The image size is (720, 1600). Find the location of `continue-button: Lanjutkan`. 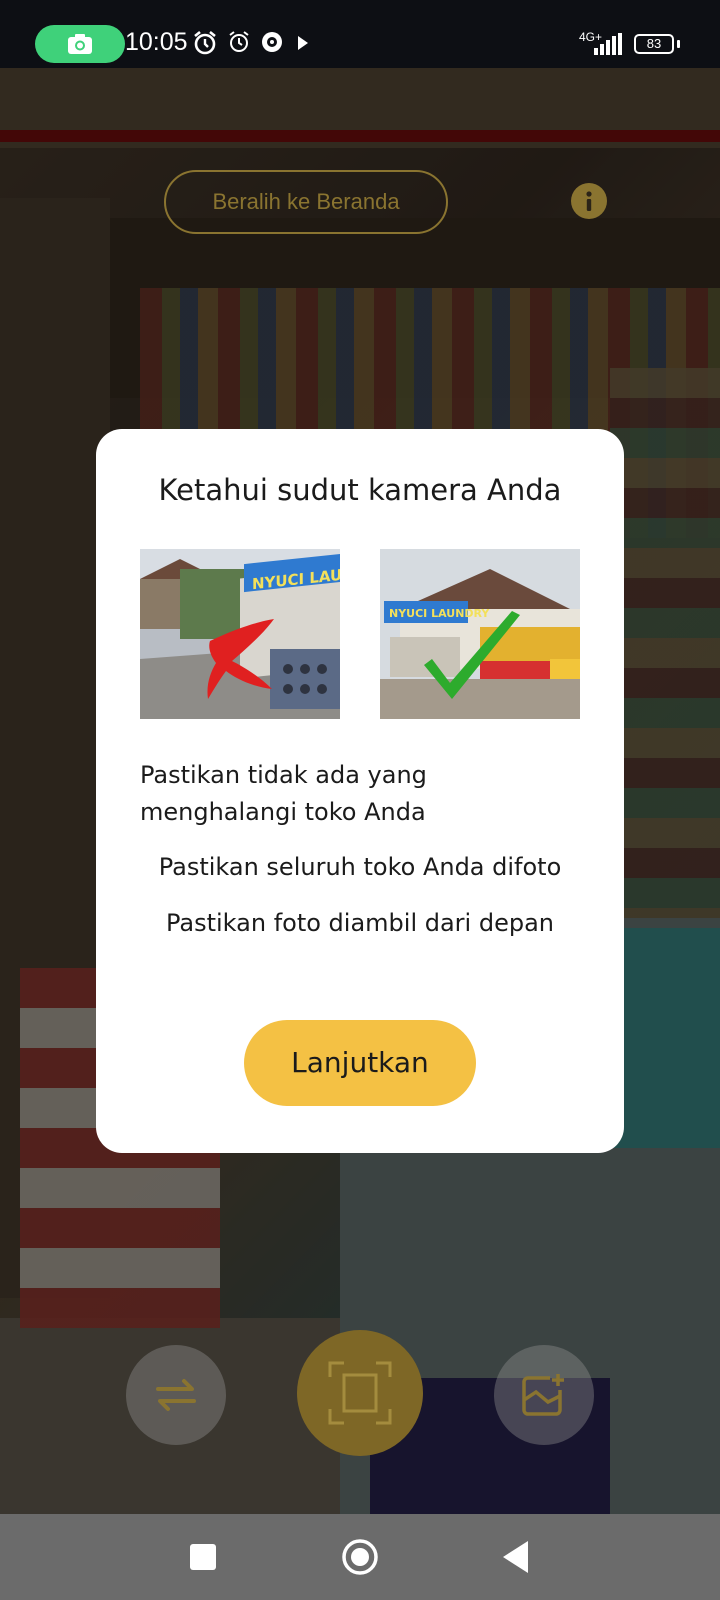

continue-button: Lanjutkan is located at coordinates (360, 1063).